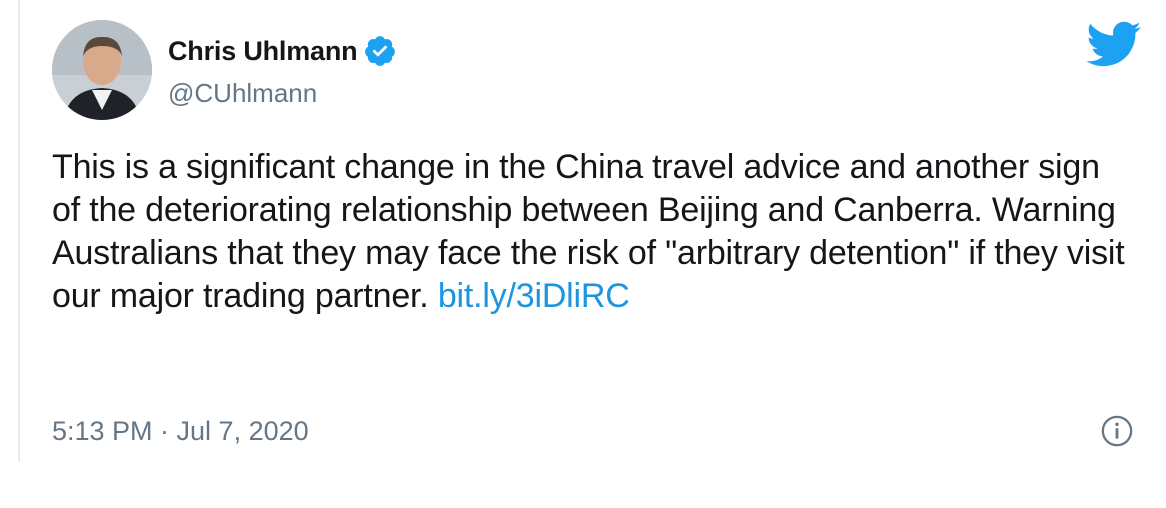 This screenshot has width=1166, height=508. I want to click on info-icon, so click(1117, 431).